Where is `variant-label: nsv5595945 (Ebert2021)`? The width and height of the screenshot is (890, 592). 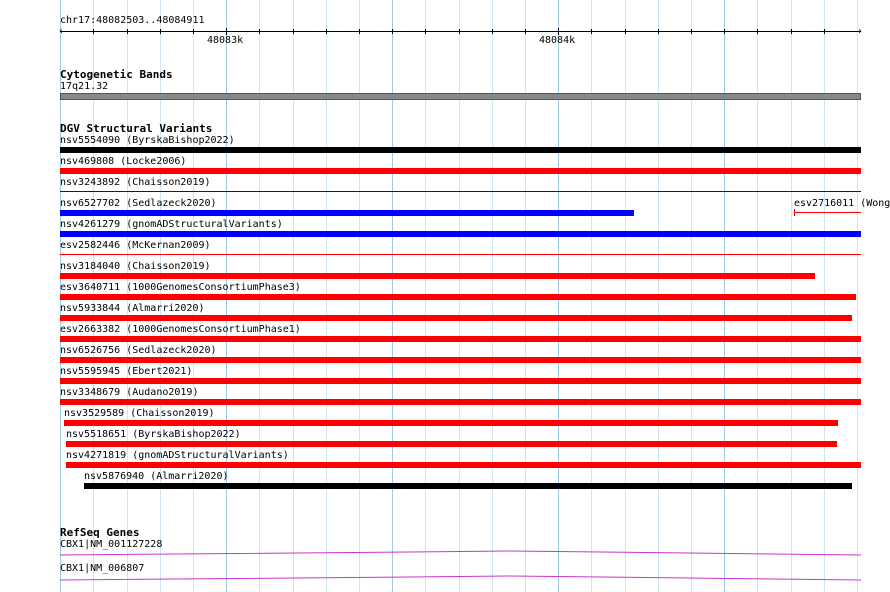 variant-label: nsv5595945 (Ebert2021) is located at coordinates (126, 372).